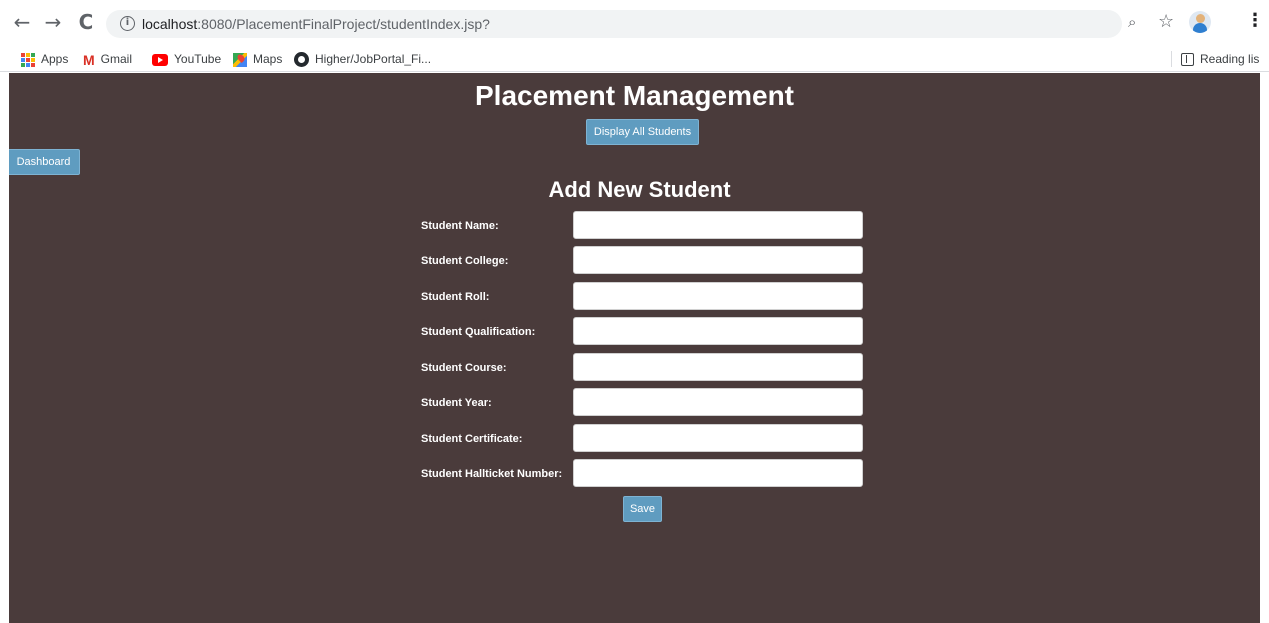  I want to click on display-all-students-button: Display All Students, so click(642, 132).